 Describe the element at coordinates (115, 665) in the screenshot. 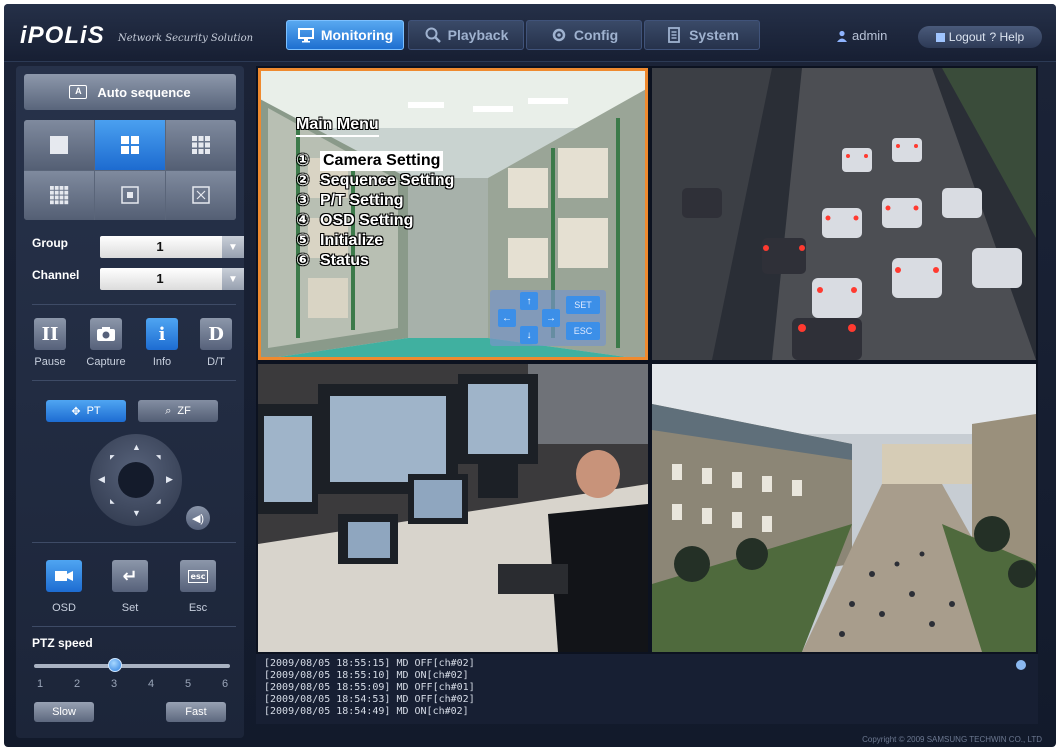

I see `ptz-speed-thumb` at that location.